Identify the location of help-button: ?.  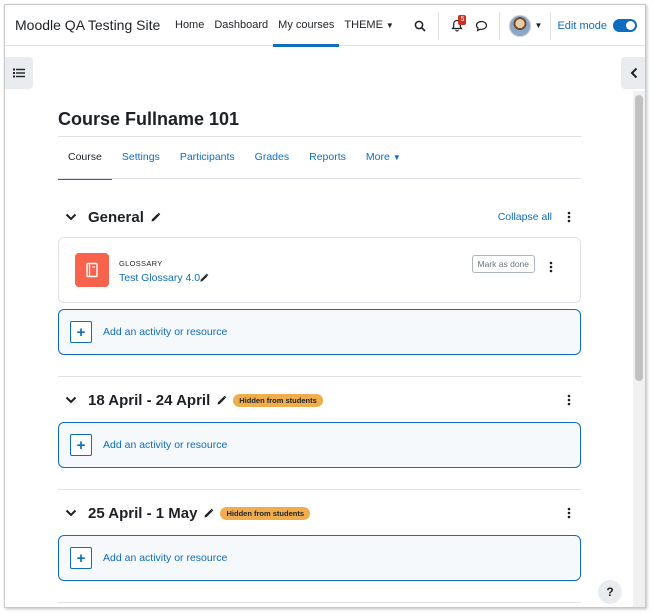
(610, 592).